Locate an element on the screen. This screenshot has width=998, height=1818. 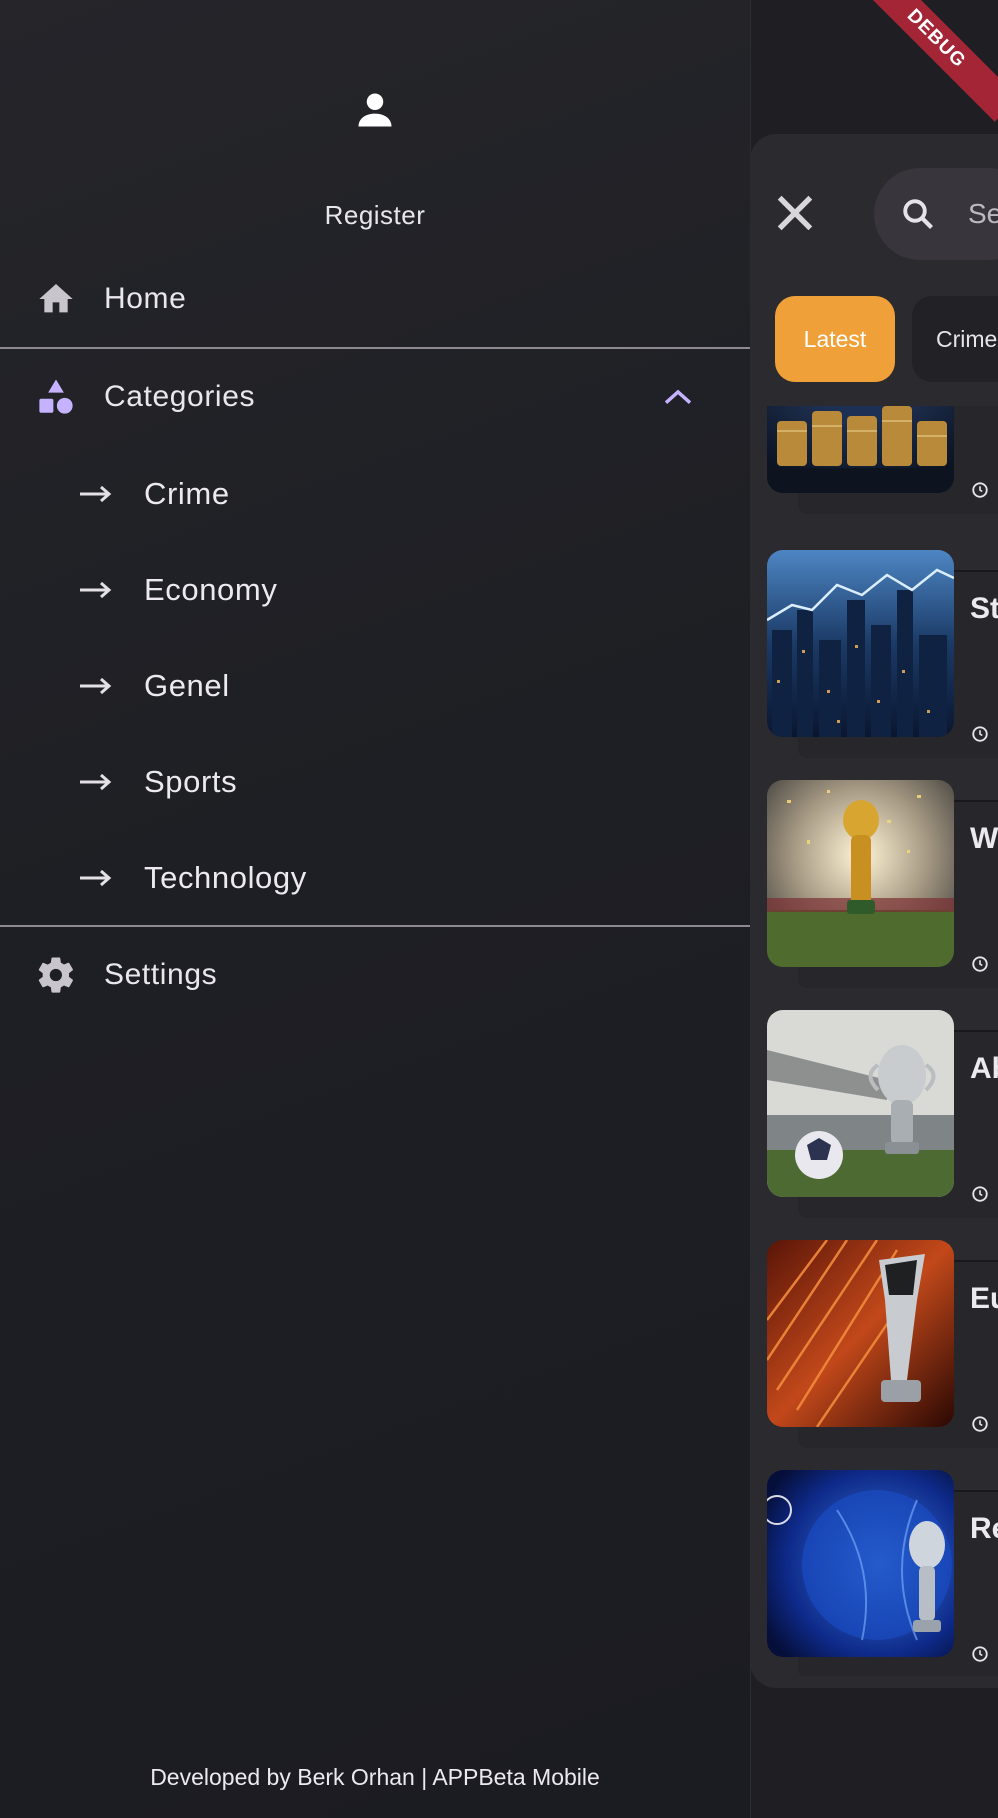
news-card: Eu is located at coordinates (874, 1344).